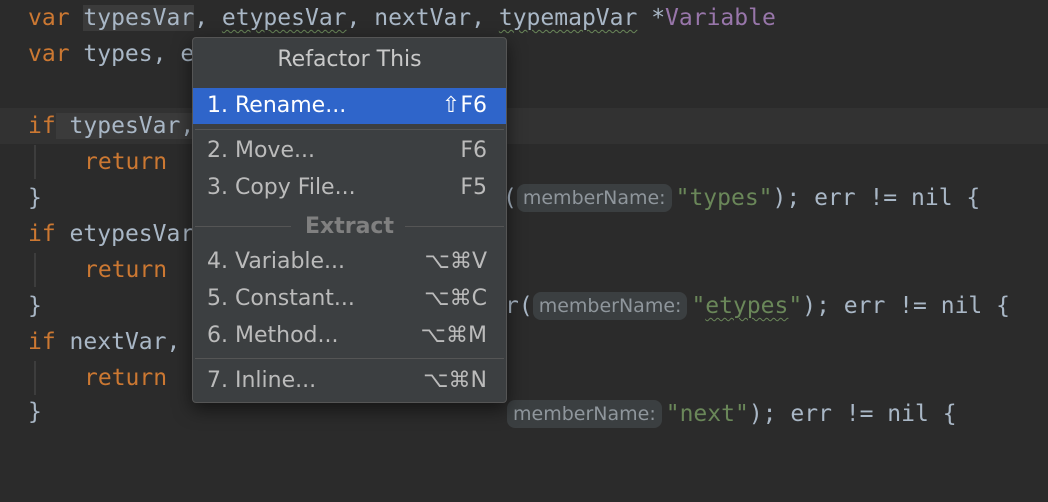 This screenshot has width=1048, height=502. I want to click on menu-item-shortcut: F6, so click(473, 150).